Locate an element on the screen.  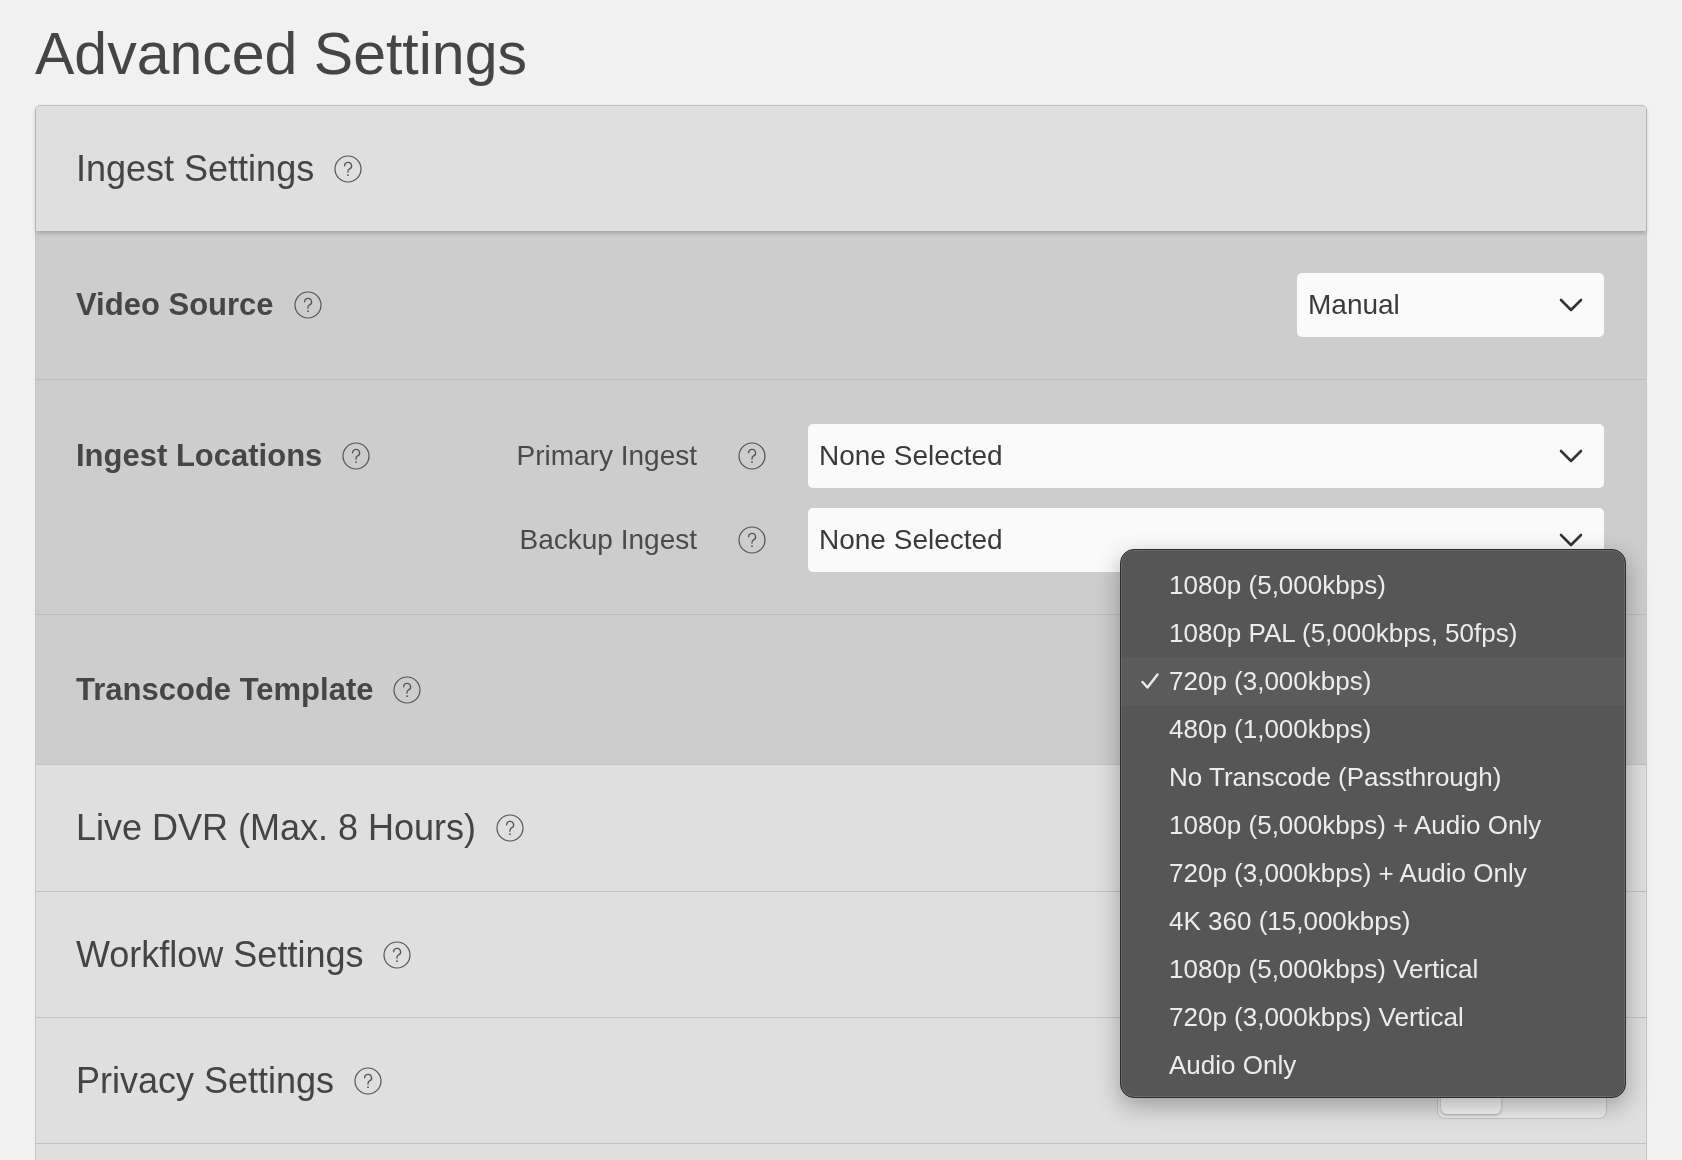
option-label: 720p (3,000kbps) Vertical is located at coordinates (1316, 1017).